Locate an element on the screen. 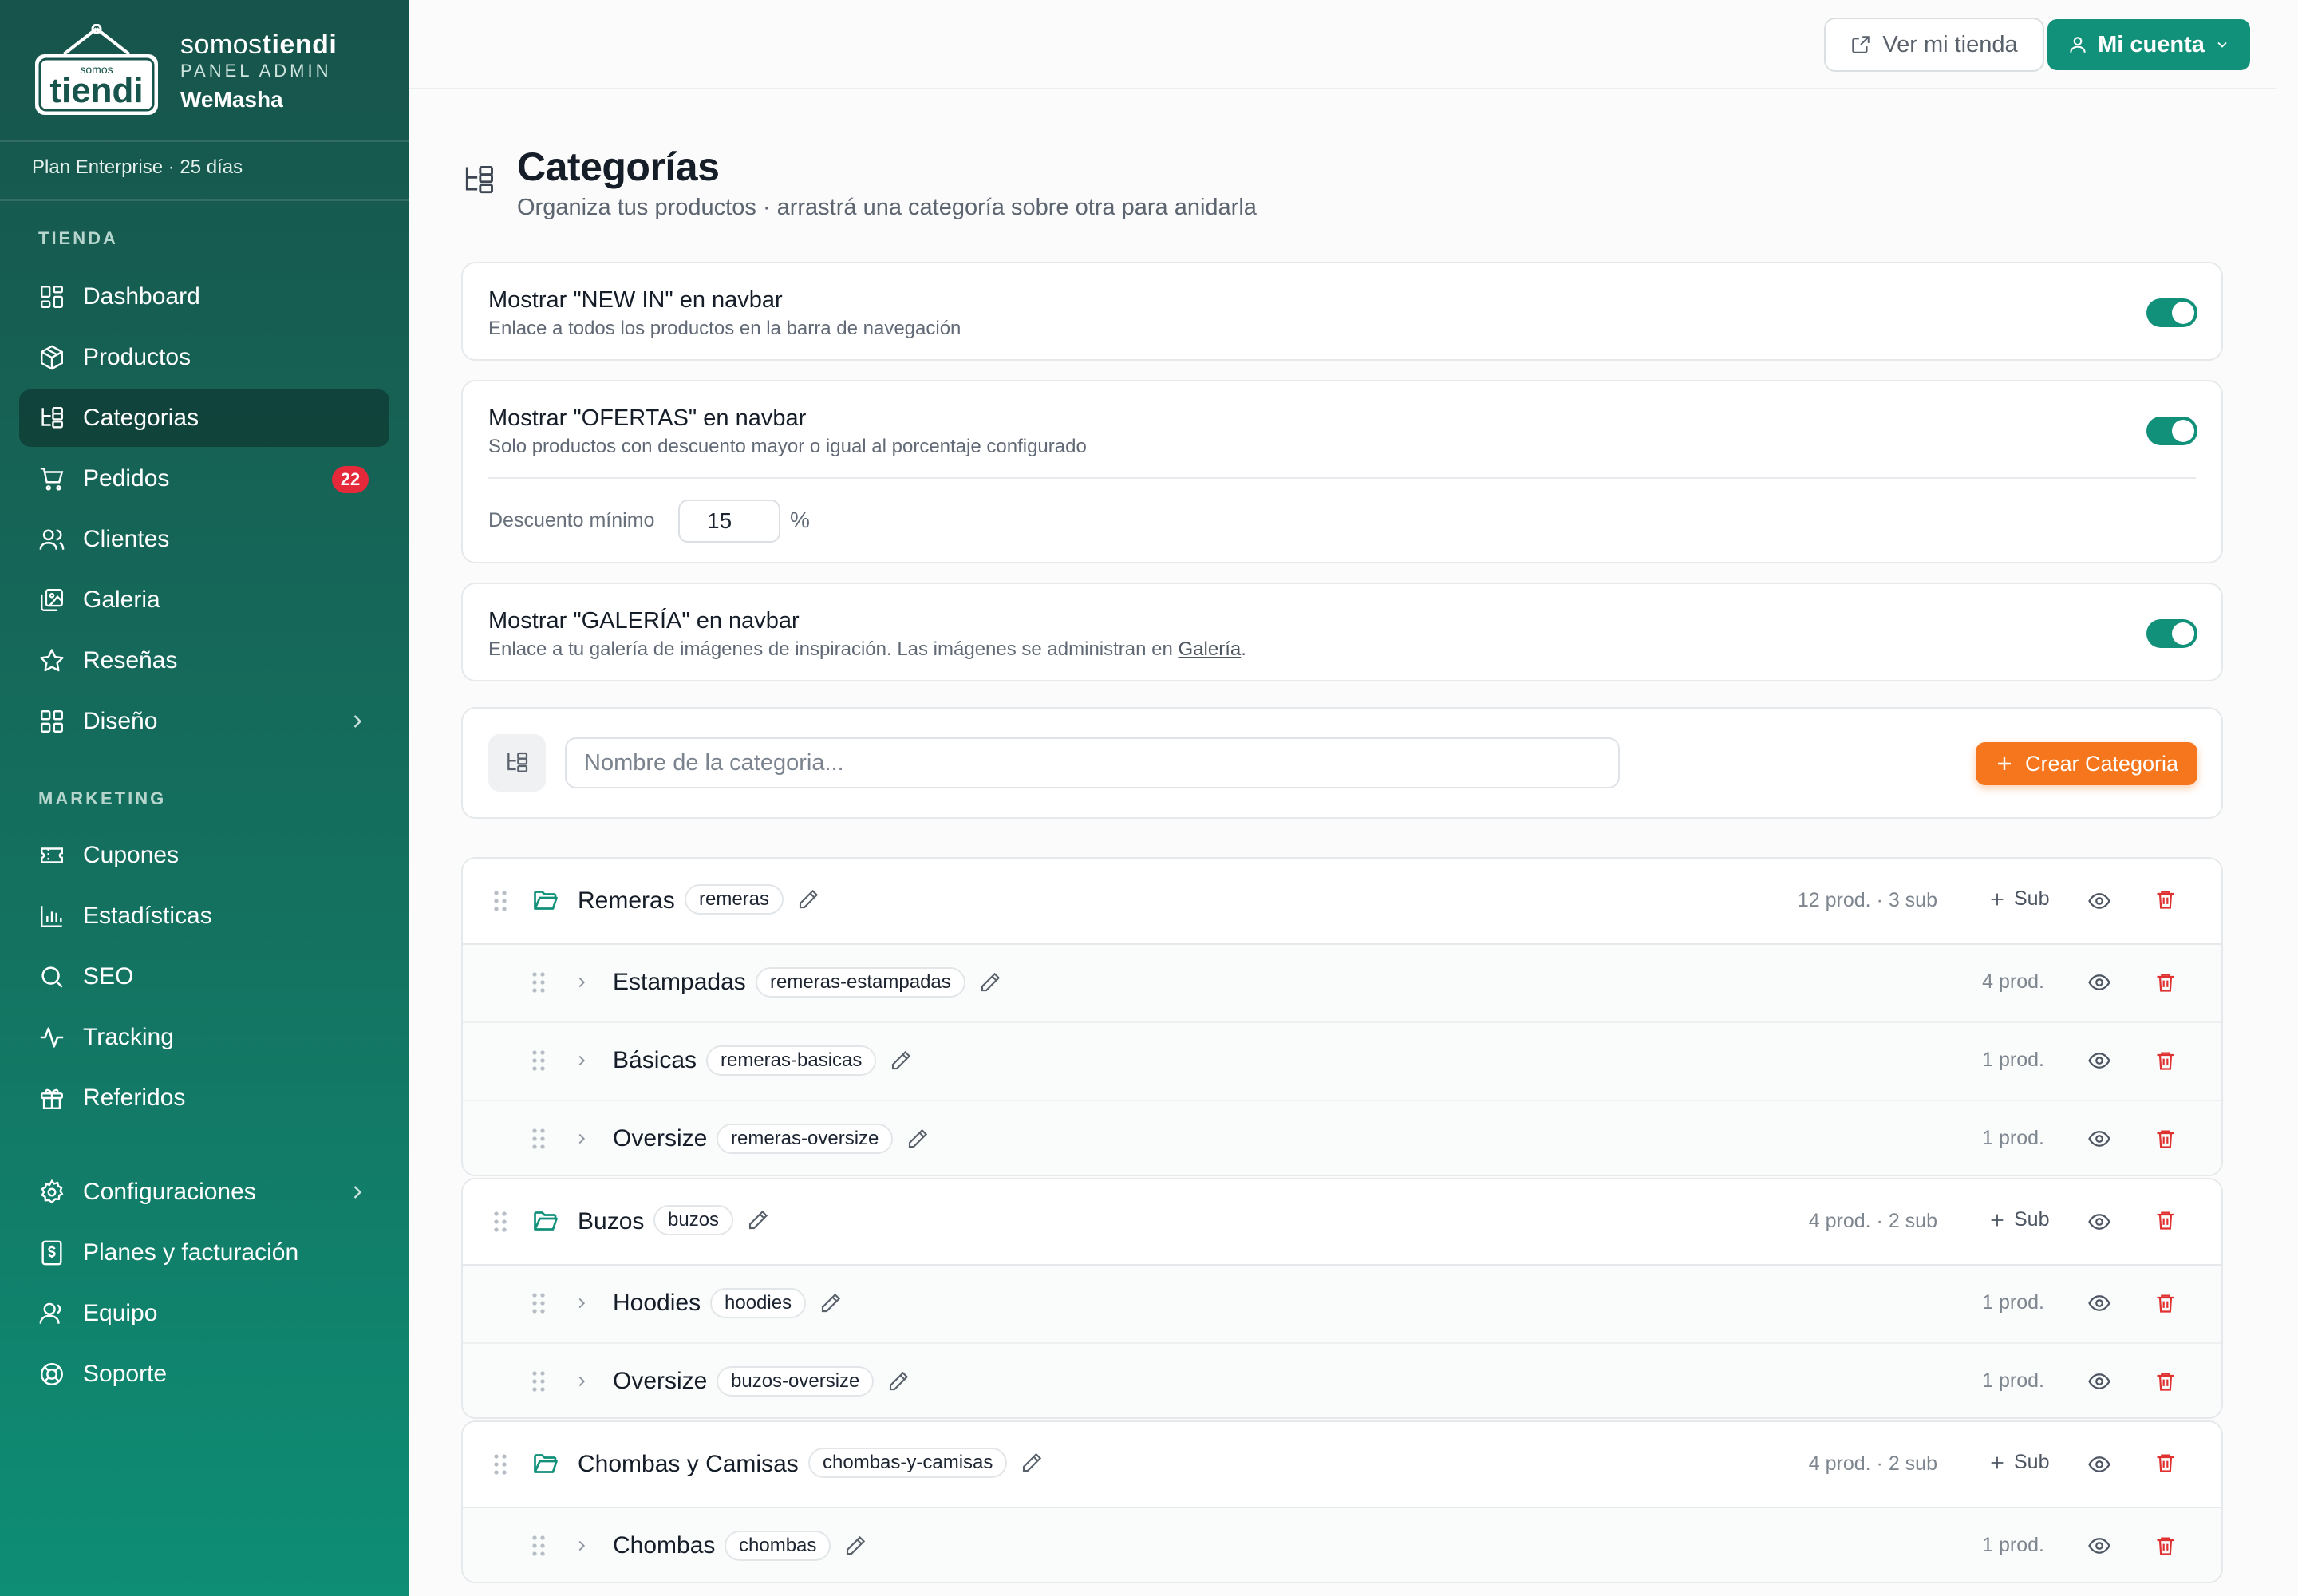 The height and width of the screenshot is (1596, 2298). folder-open-icon is located at coordinates (546, 1463).